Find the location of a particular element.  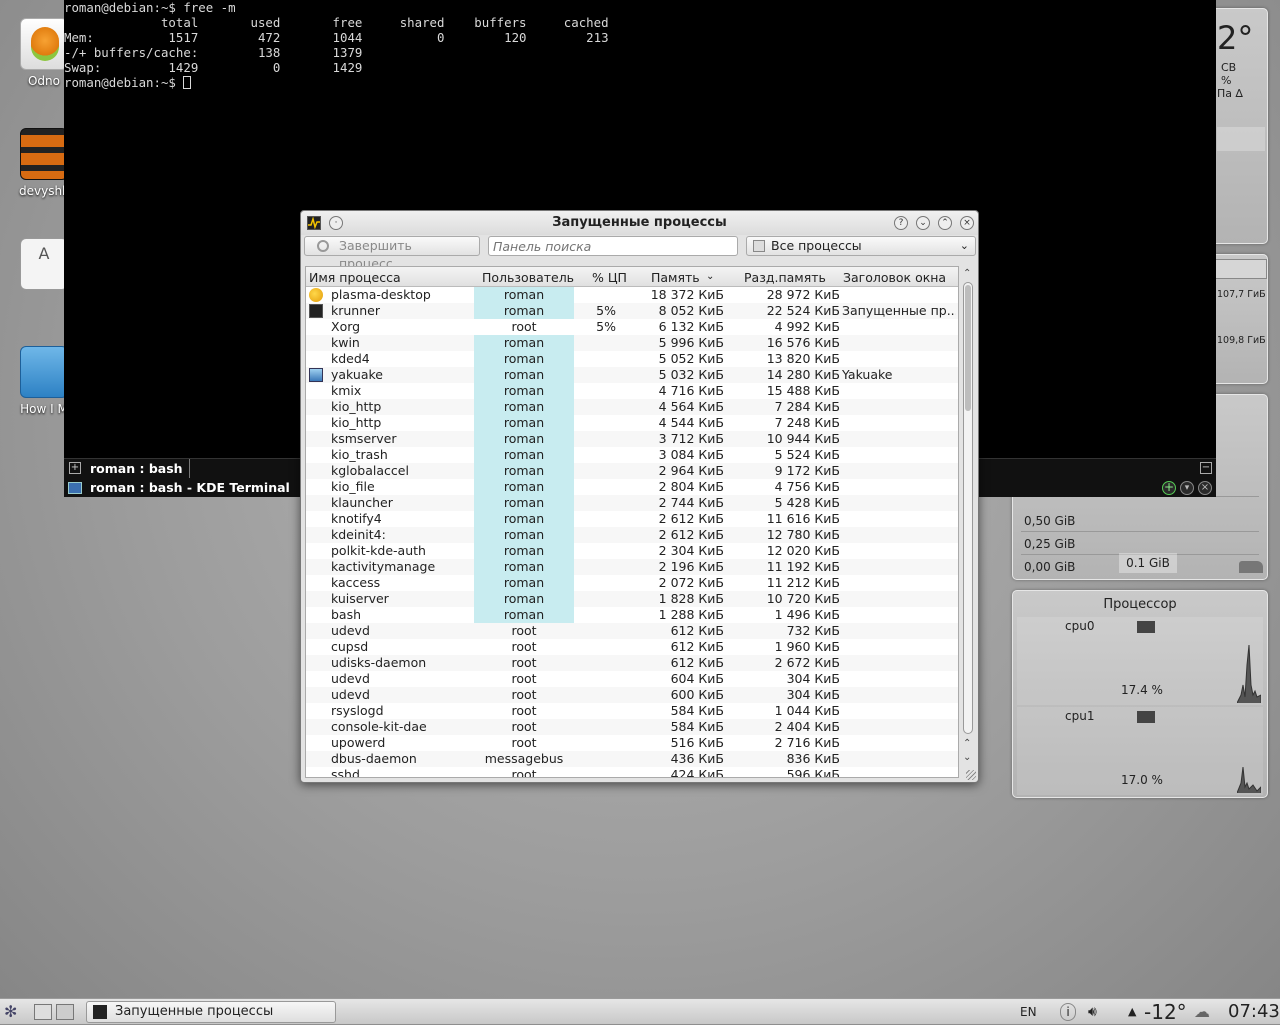

cpu1-indicator is located at coordinates (1146, 717).